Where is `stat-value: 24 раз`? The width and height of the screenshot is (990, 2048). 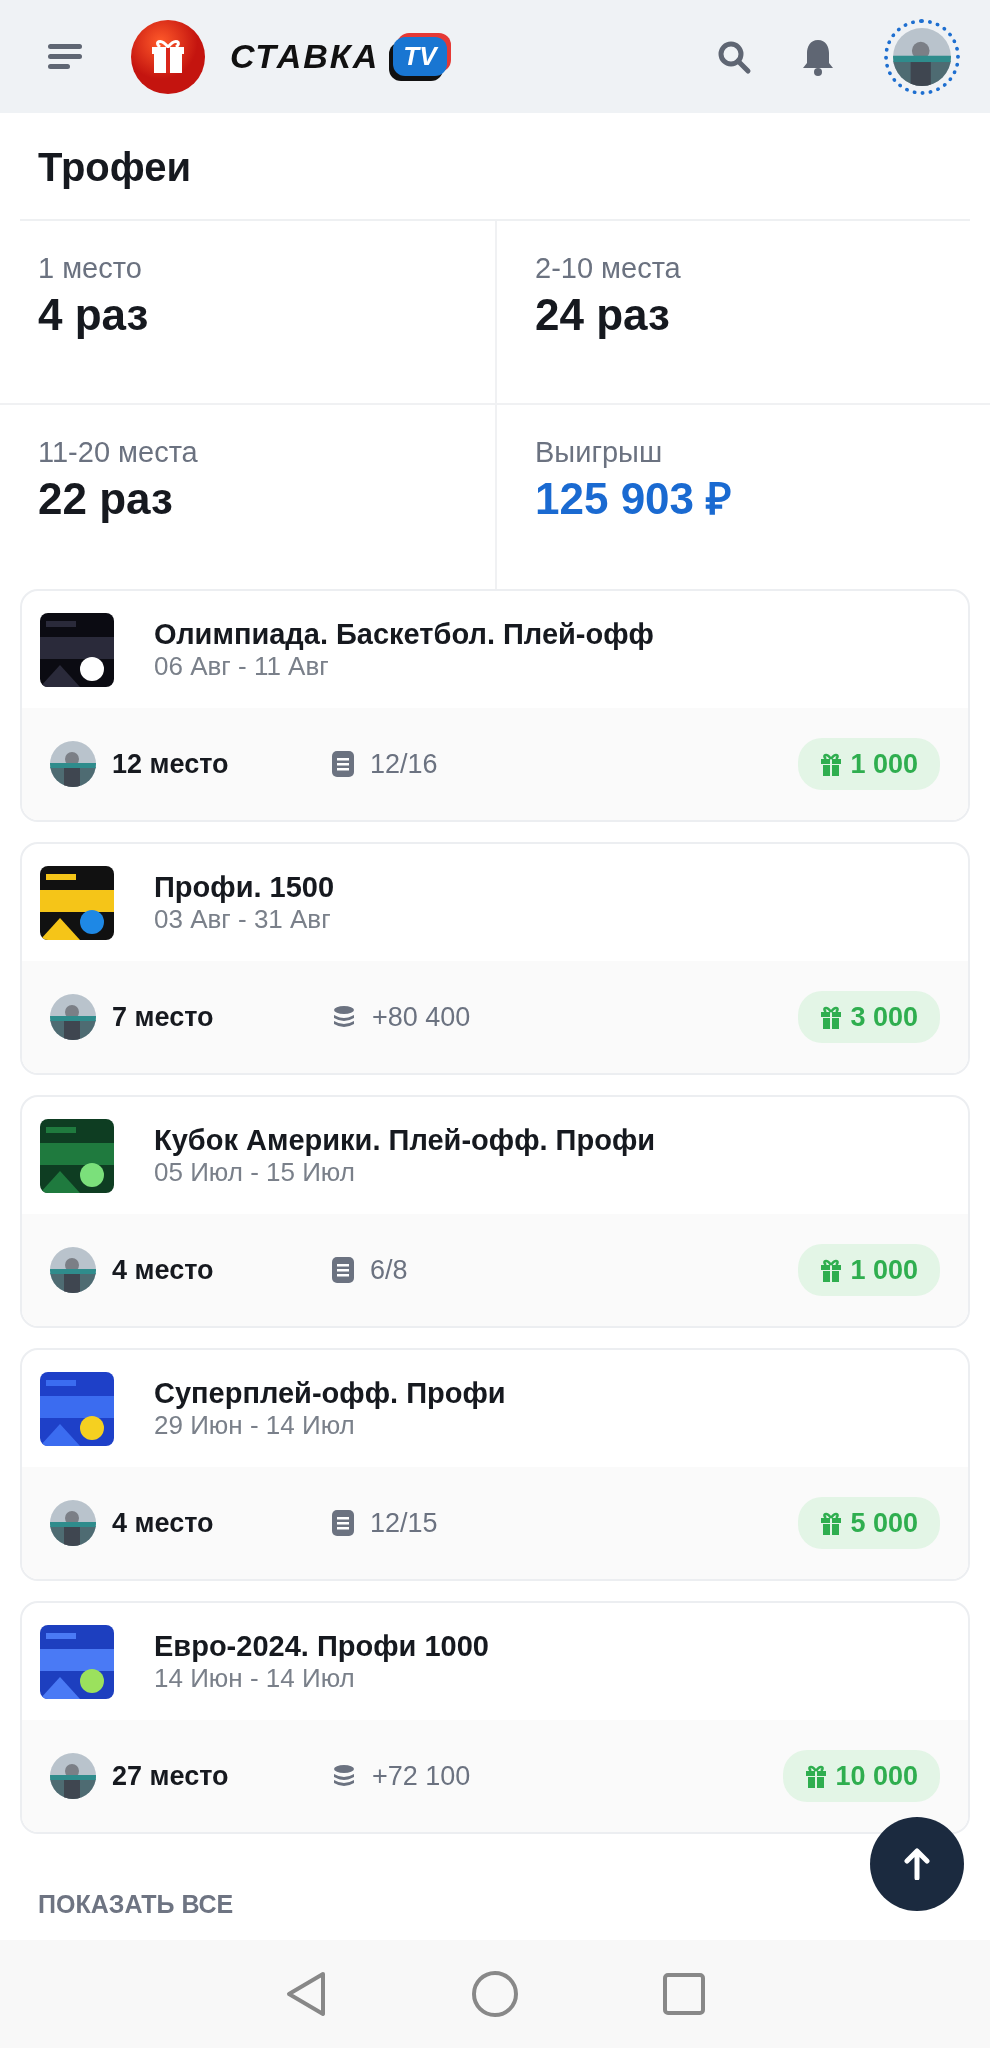
stat-value: 24 раз is located at coordinates (603, 314).